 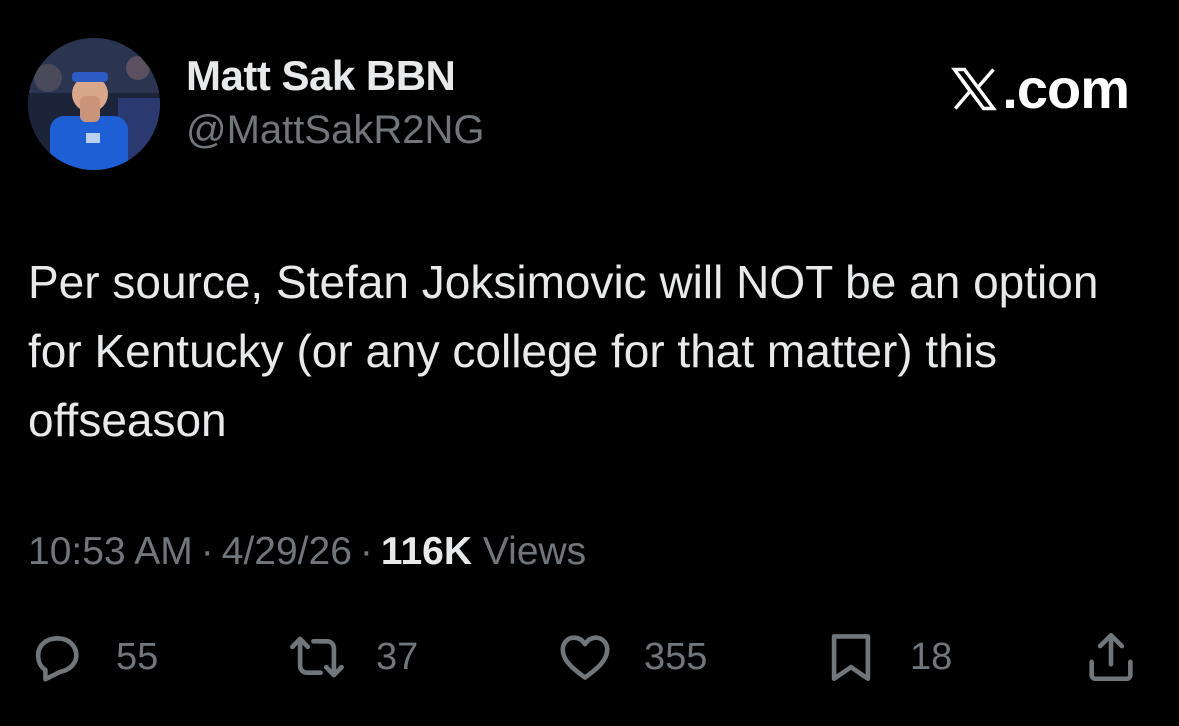 I want to click on brand-label: .com, so click(x=1066, y=88).